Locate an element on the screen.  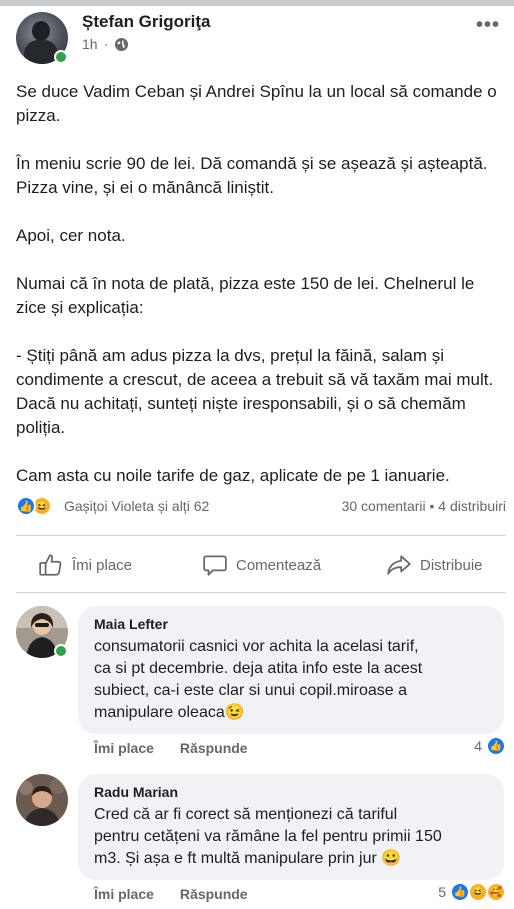
top-strip is located at coordinates (257, 3).